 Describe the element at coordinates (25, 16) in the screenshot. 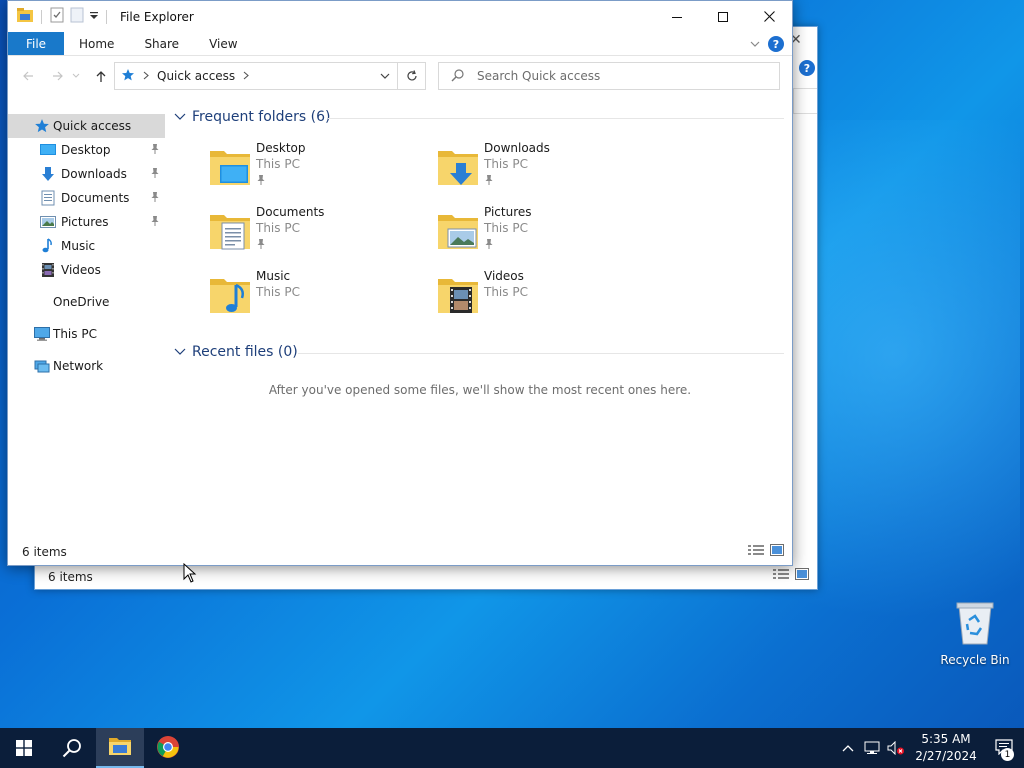

I see `explorer-folder-icon` at that location.